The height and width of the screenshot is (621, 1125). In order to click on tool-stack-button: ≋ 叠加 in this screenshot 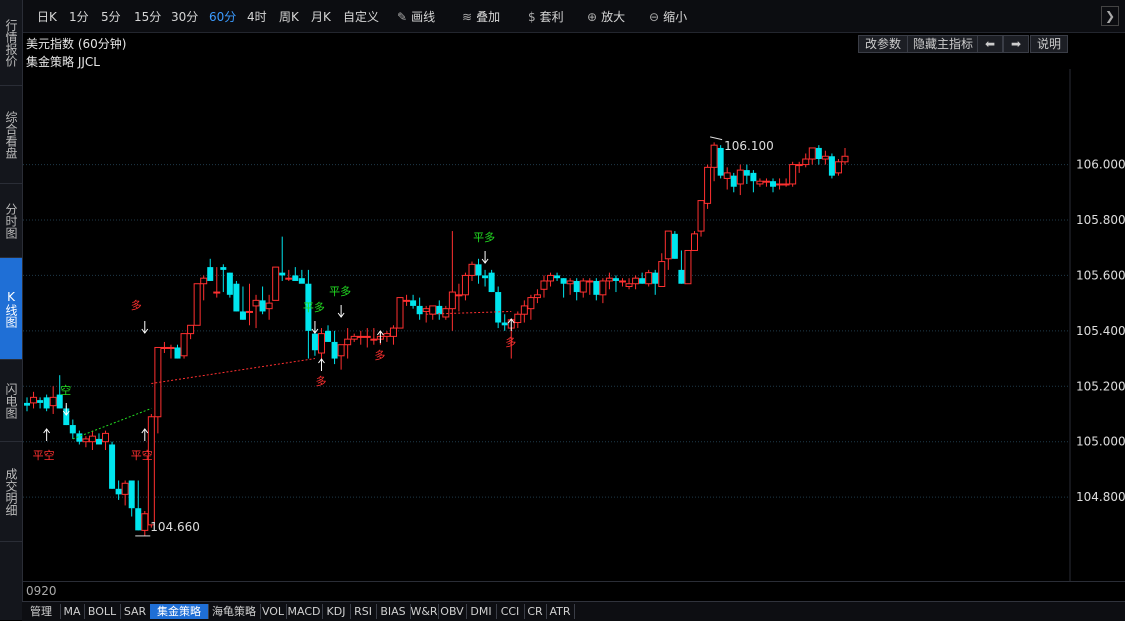, I will do `click(481, 16)`.